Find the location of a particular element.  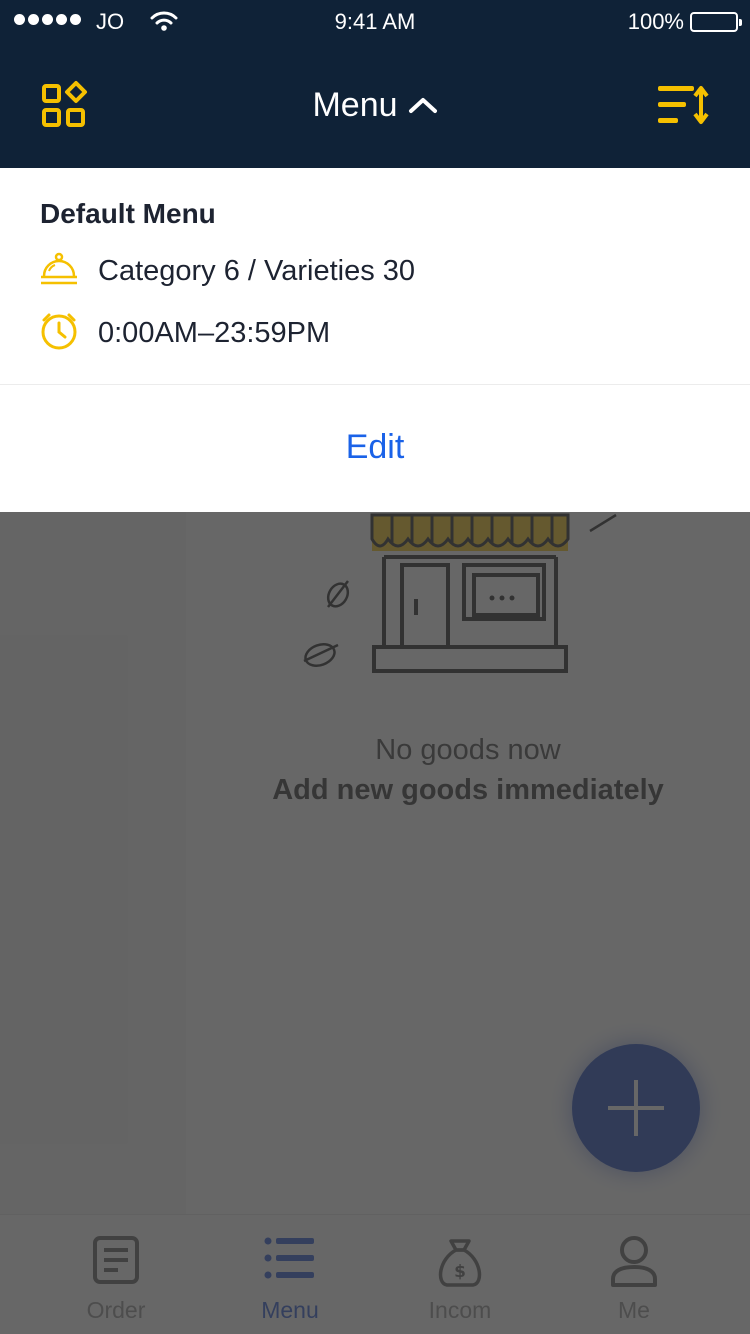

empty-state-title: No goods now is located at coordinates (468, 750).